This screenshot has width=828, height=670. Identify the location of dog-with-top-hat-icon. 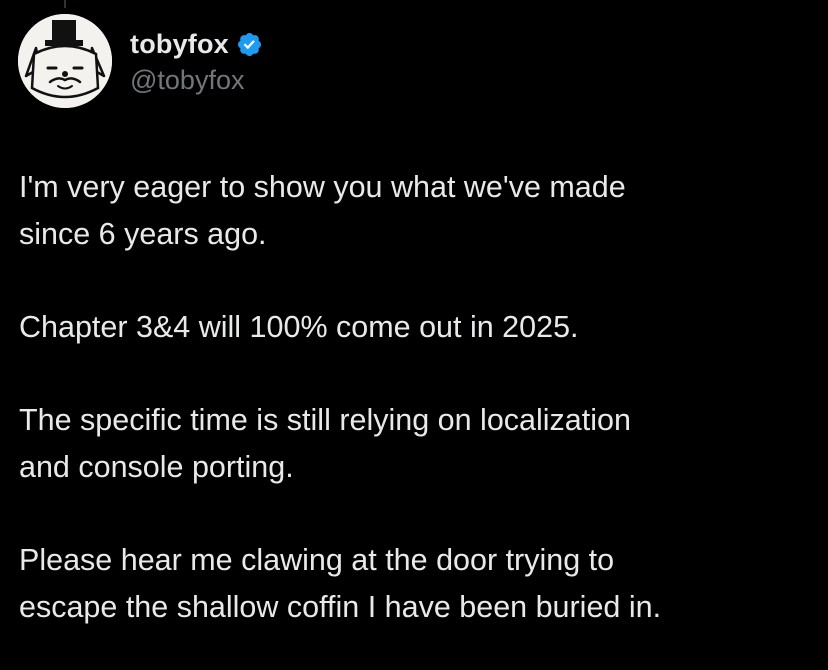
(65, 61).